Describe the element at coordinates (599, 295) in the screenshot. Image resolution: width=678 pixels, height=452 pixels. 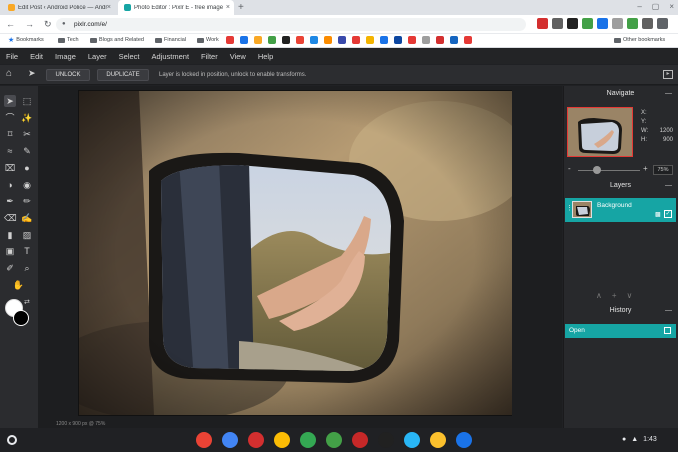
I see `move-layer-up-icon: ∧` at that location.